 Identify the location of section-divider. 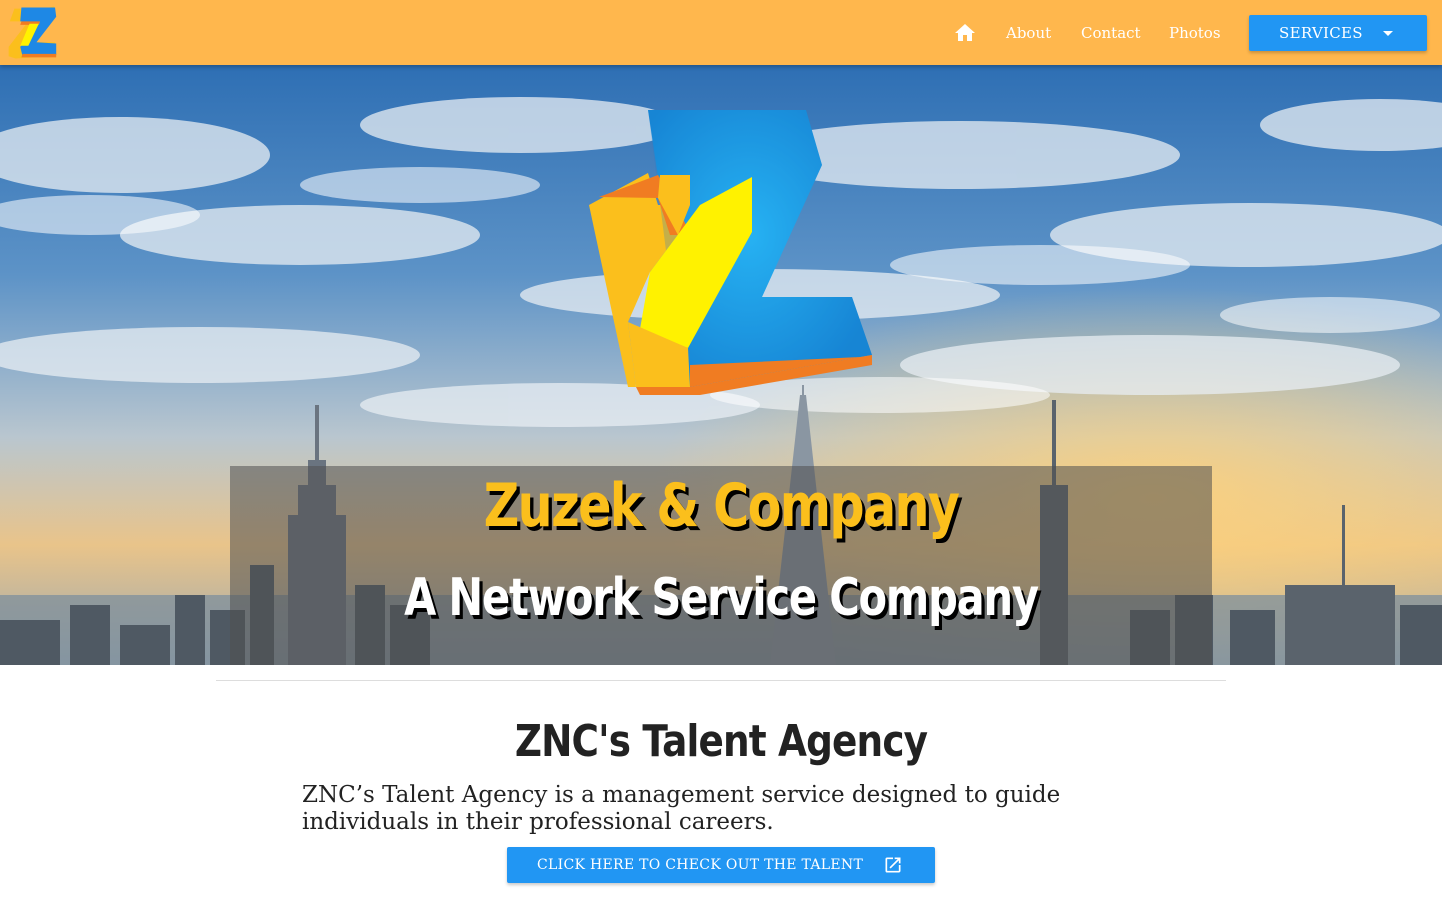
(721, 680).